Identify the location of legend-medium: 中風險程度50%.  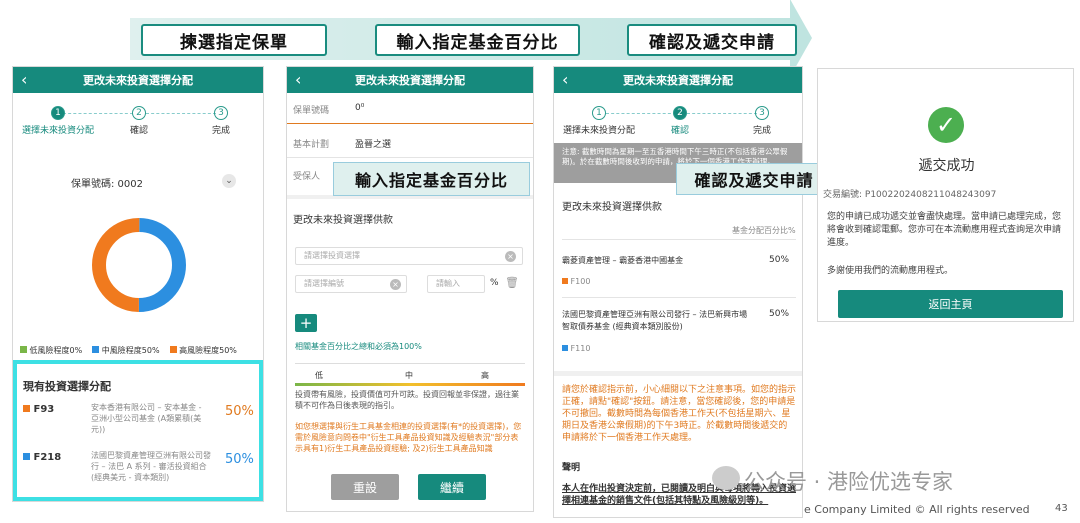
(126, 350).